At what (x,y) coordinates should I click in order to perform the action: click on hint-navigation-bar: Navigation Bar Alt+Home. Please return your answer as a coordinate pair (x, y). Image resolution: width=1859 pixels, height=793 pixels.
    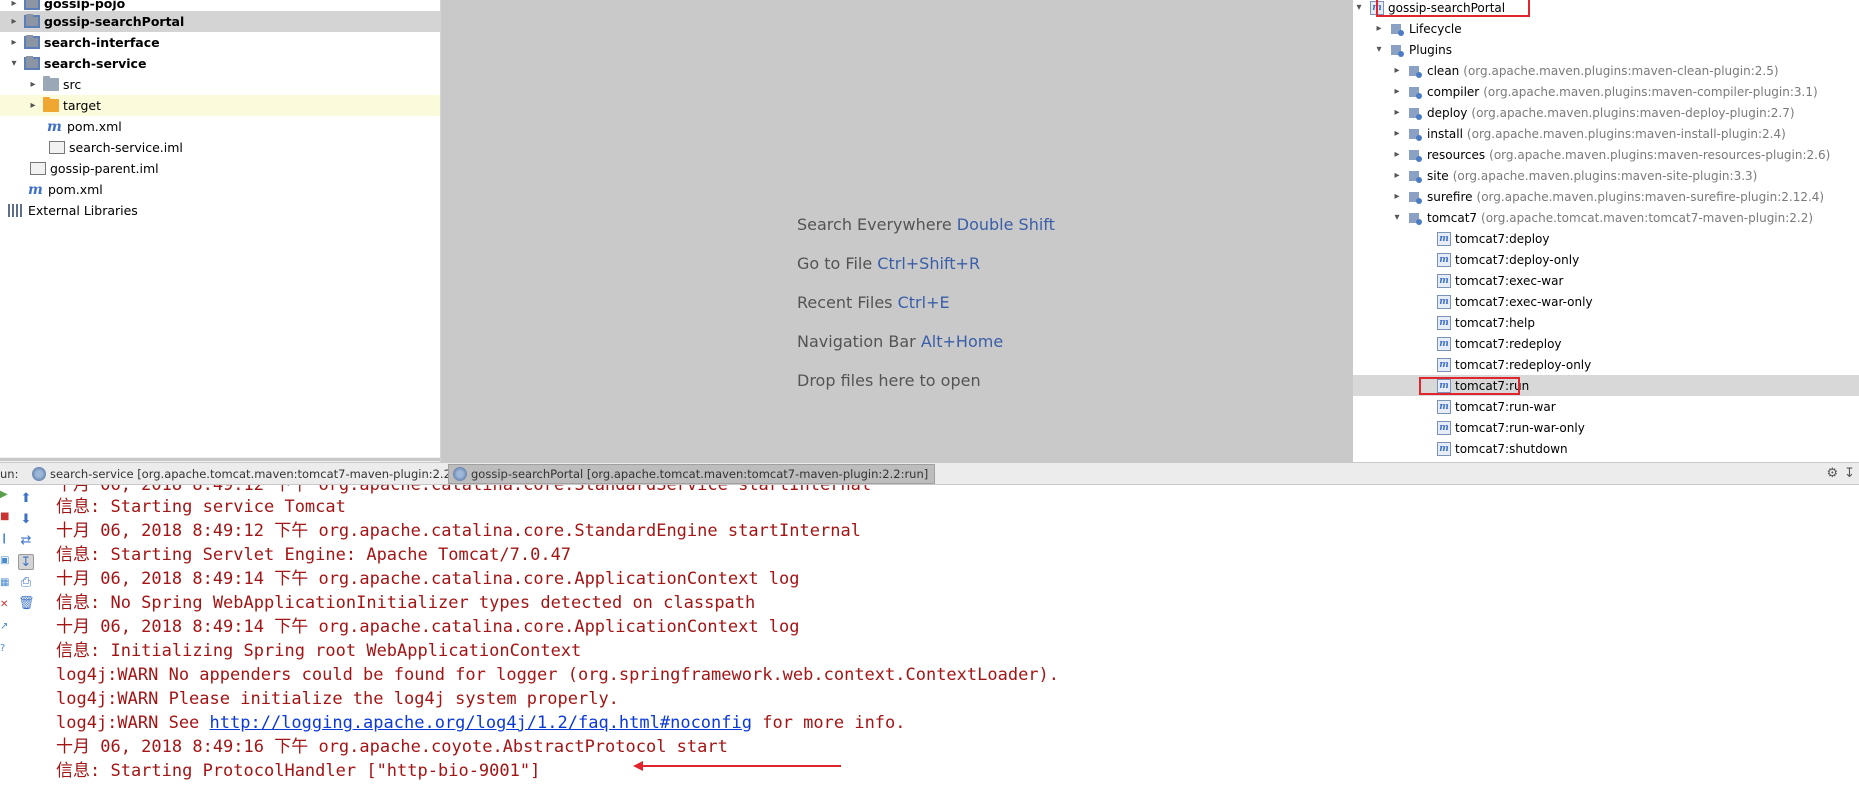
    Looking at the image, I should click on (900, 341).